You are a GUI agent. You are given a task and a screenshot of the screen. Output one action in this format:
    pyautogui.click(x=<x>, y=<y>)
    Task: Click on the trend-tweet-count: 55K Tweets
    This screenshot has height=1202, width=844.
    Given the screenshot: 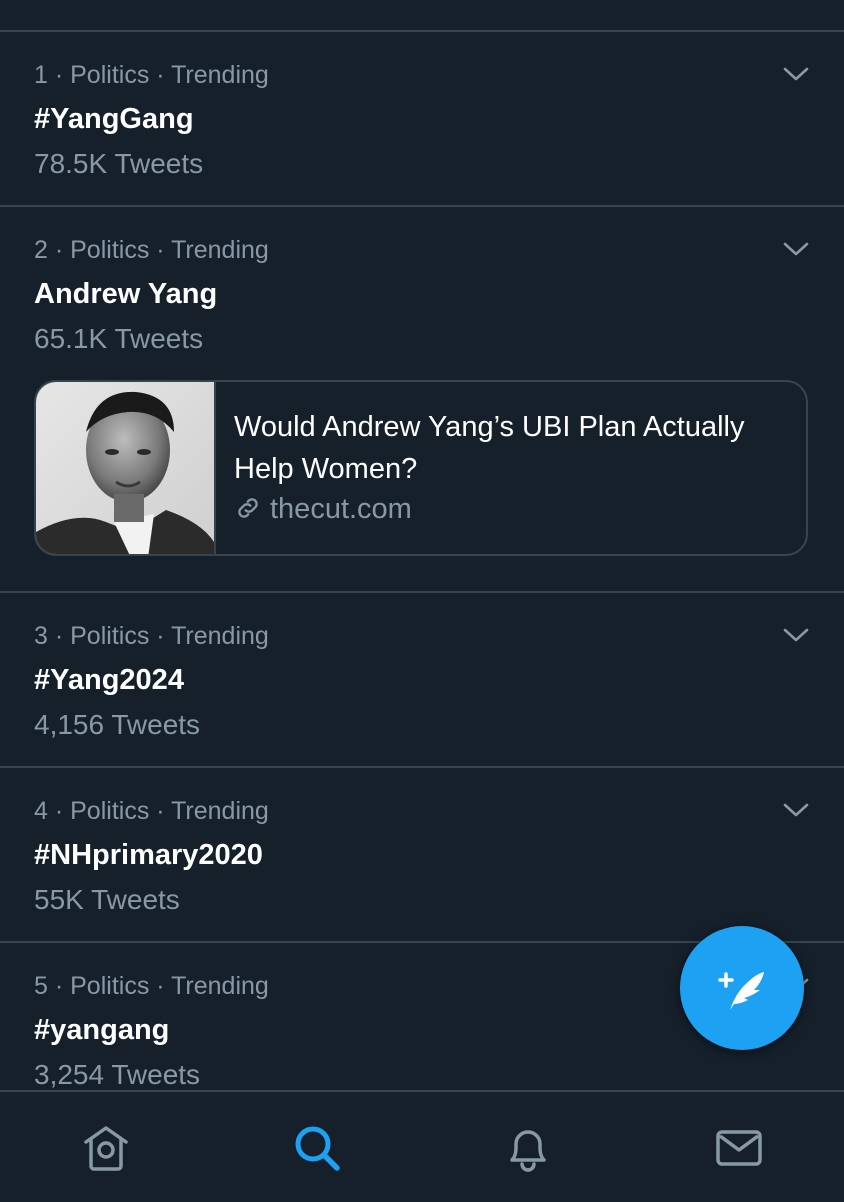 What is the action you would take?
    pyautogui.click(x=107, y=899)
    